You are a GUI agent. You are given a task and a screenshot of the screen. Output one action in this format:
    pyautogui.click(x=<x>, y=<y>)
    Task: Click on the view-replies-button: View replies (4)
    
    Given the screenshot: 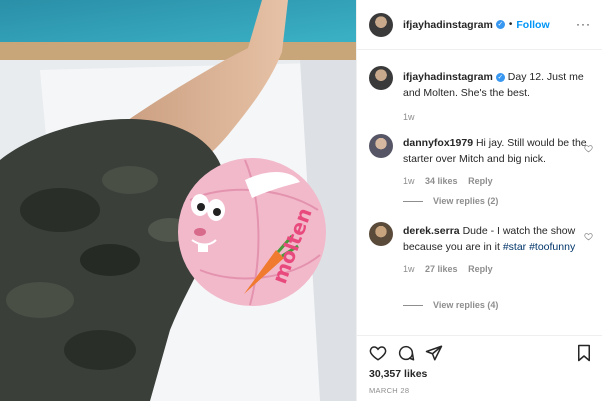 What is the action you would take?
    pyautogui.click(x=450, y=305)
    